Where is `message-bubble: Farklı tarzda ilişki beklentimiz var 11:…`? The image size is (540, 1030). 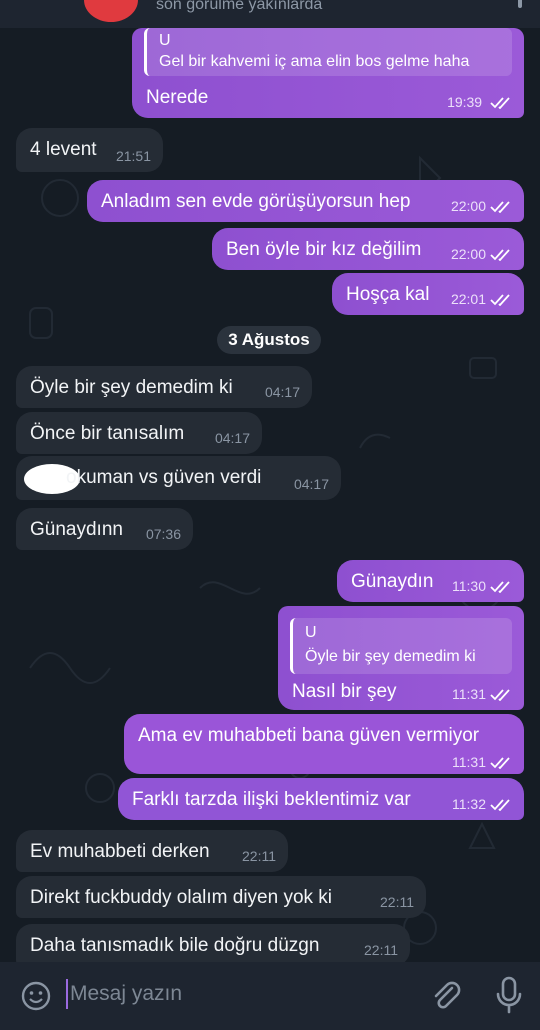
message-bubble: Farklı tarzda ilişki beklentimiz var 11:… is located at coordinates (321, 799).